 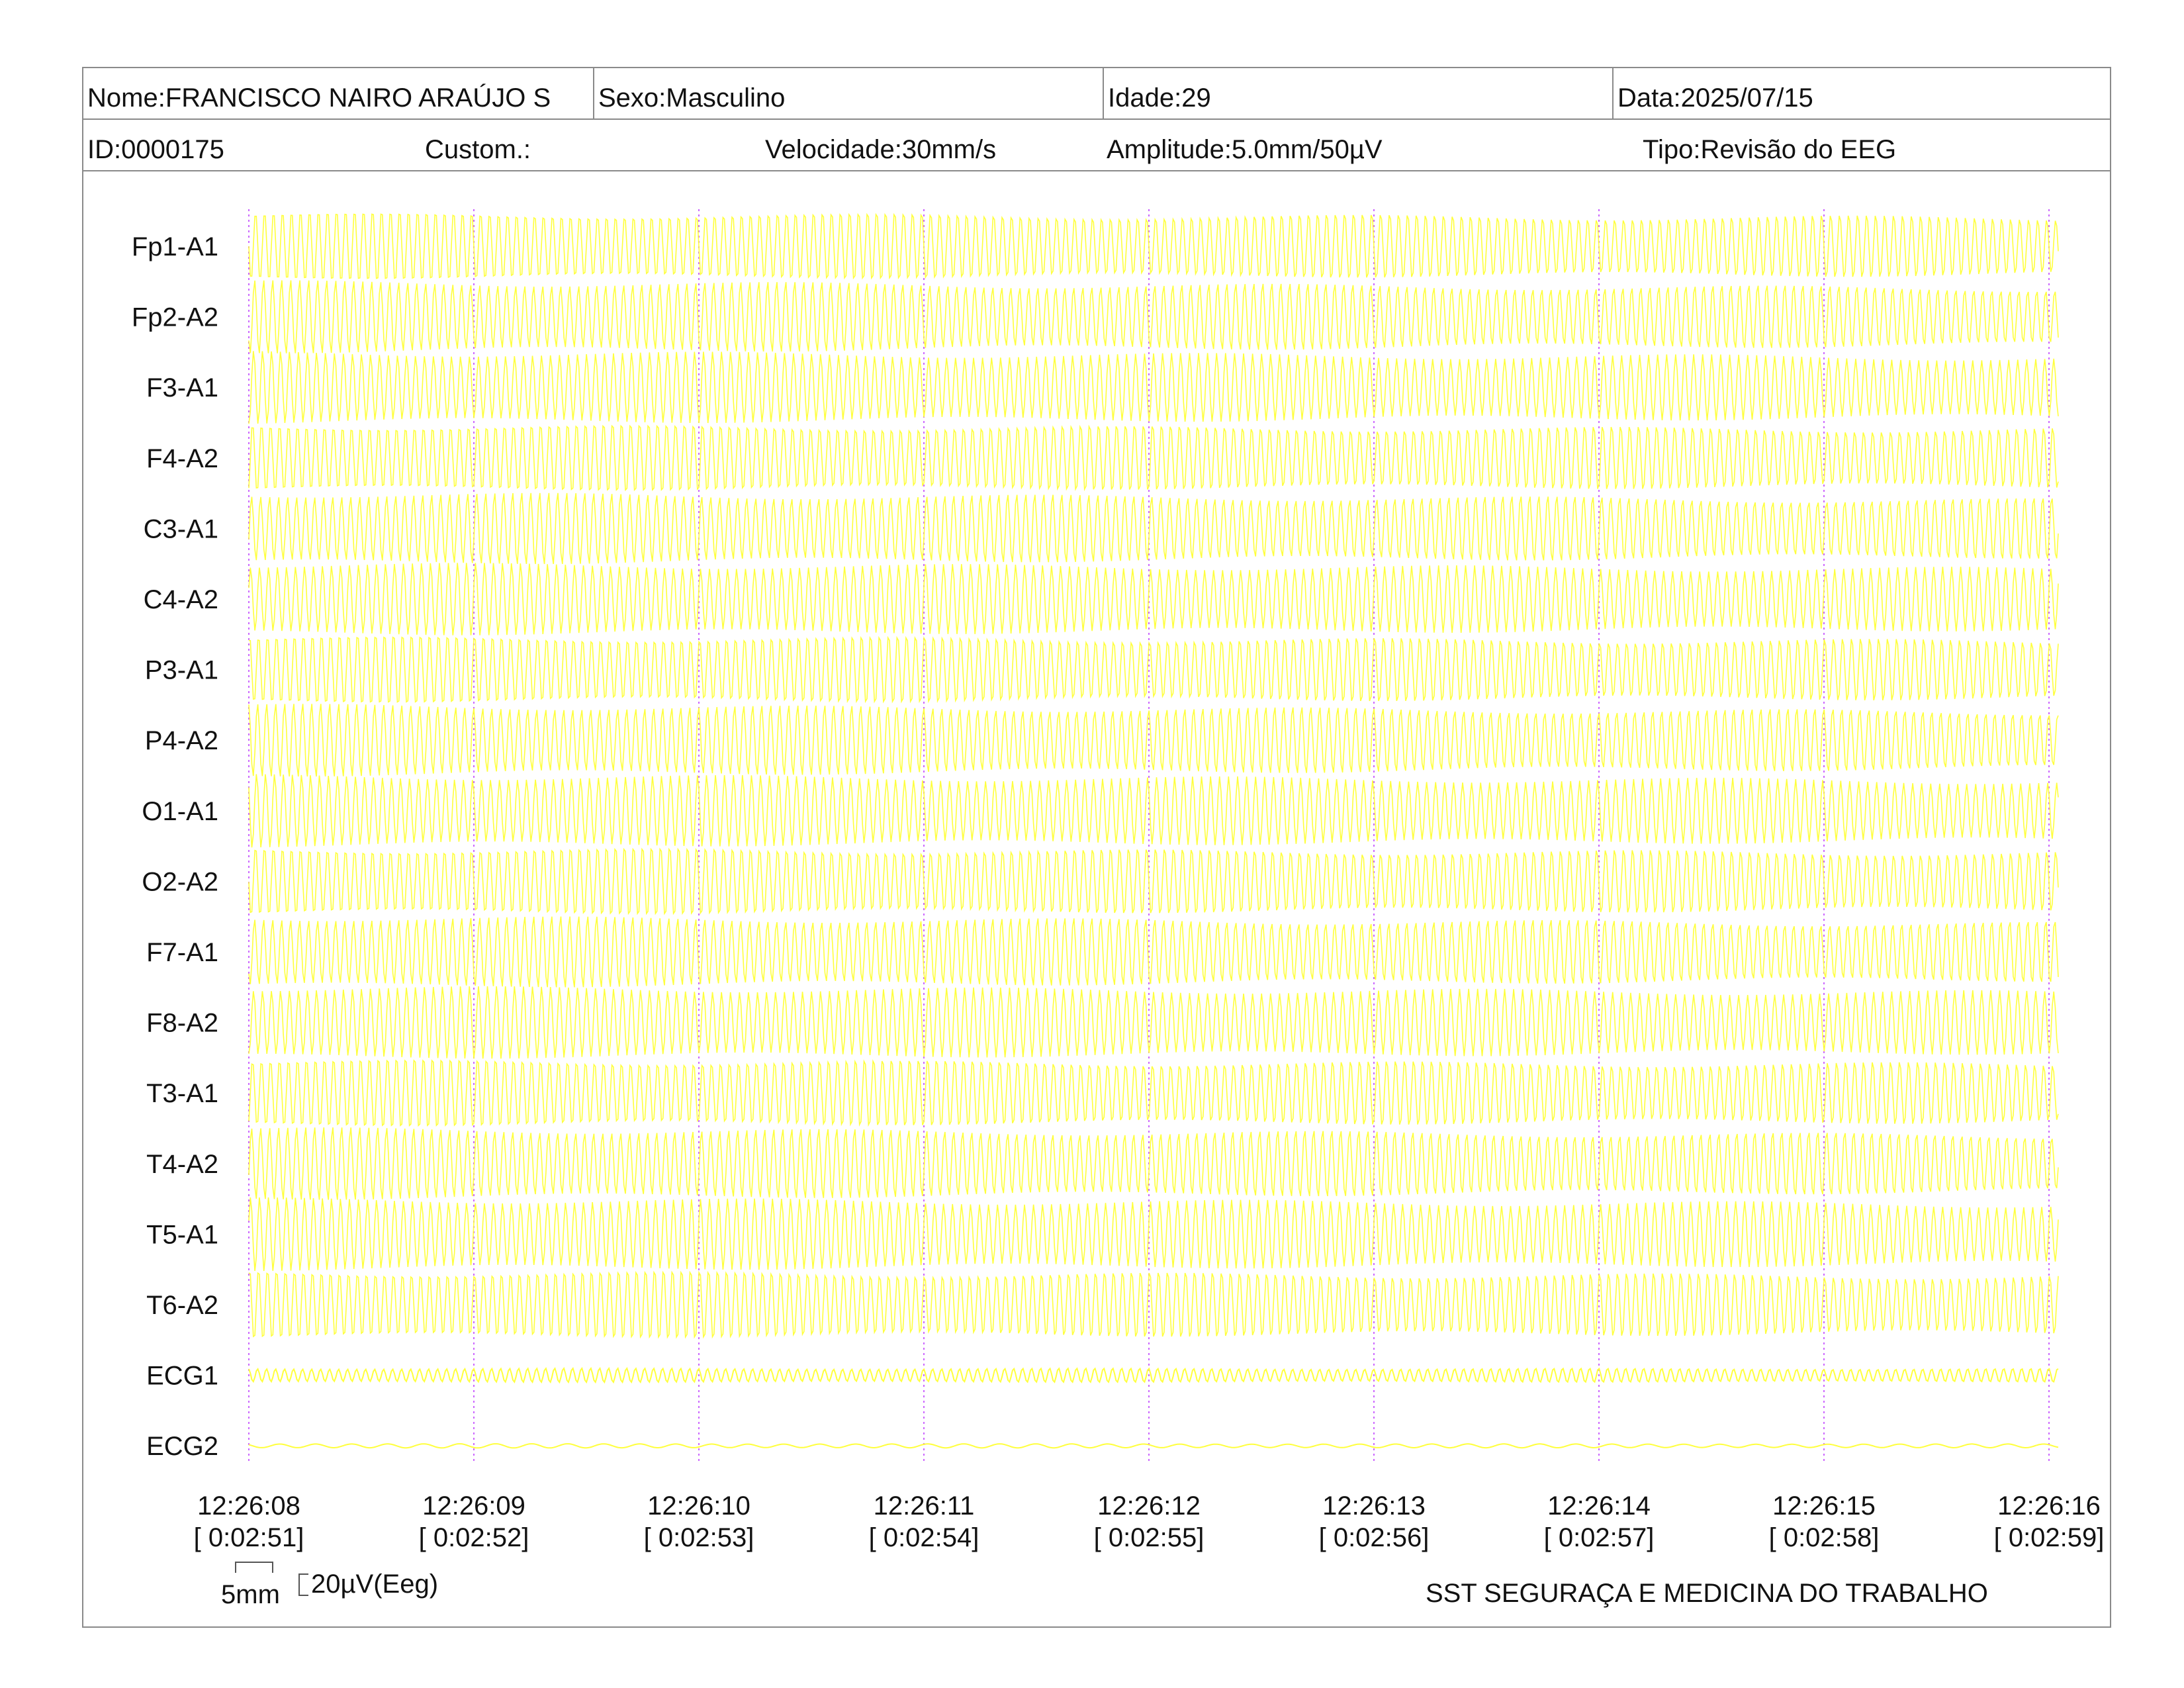 I want to click on channel-label: F3-A1, so click(x=182, y=387).